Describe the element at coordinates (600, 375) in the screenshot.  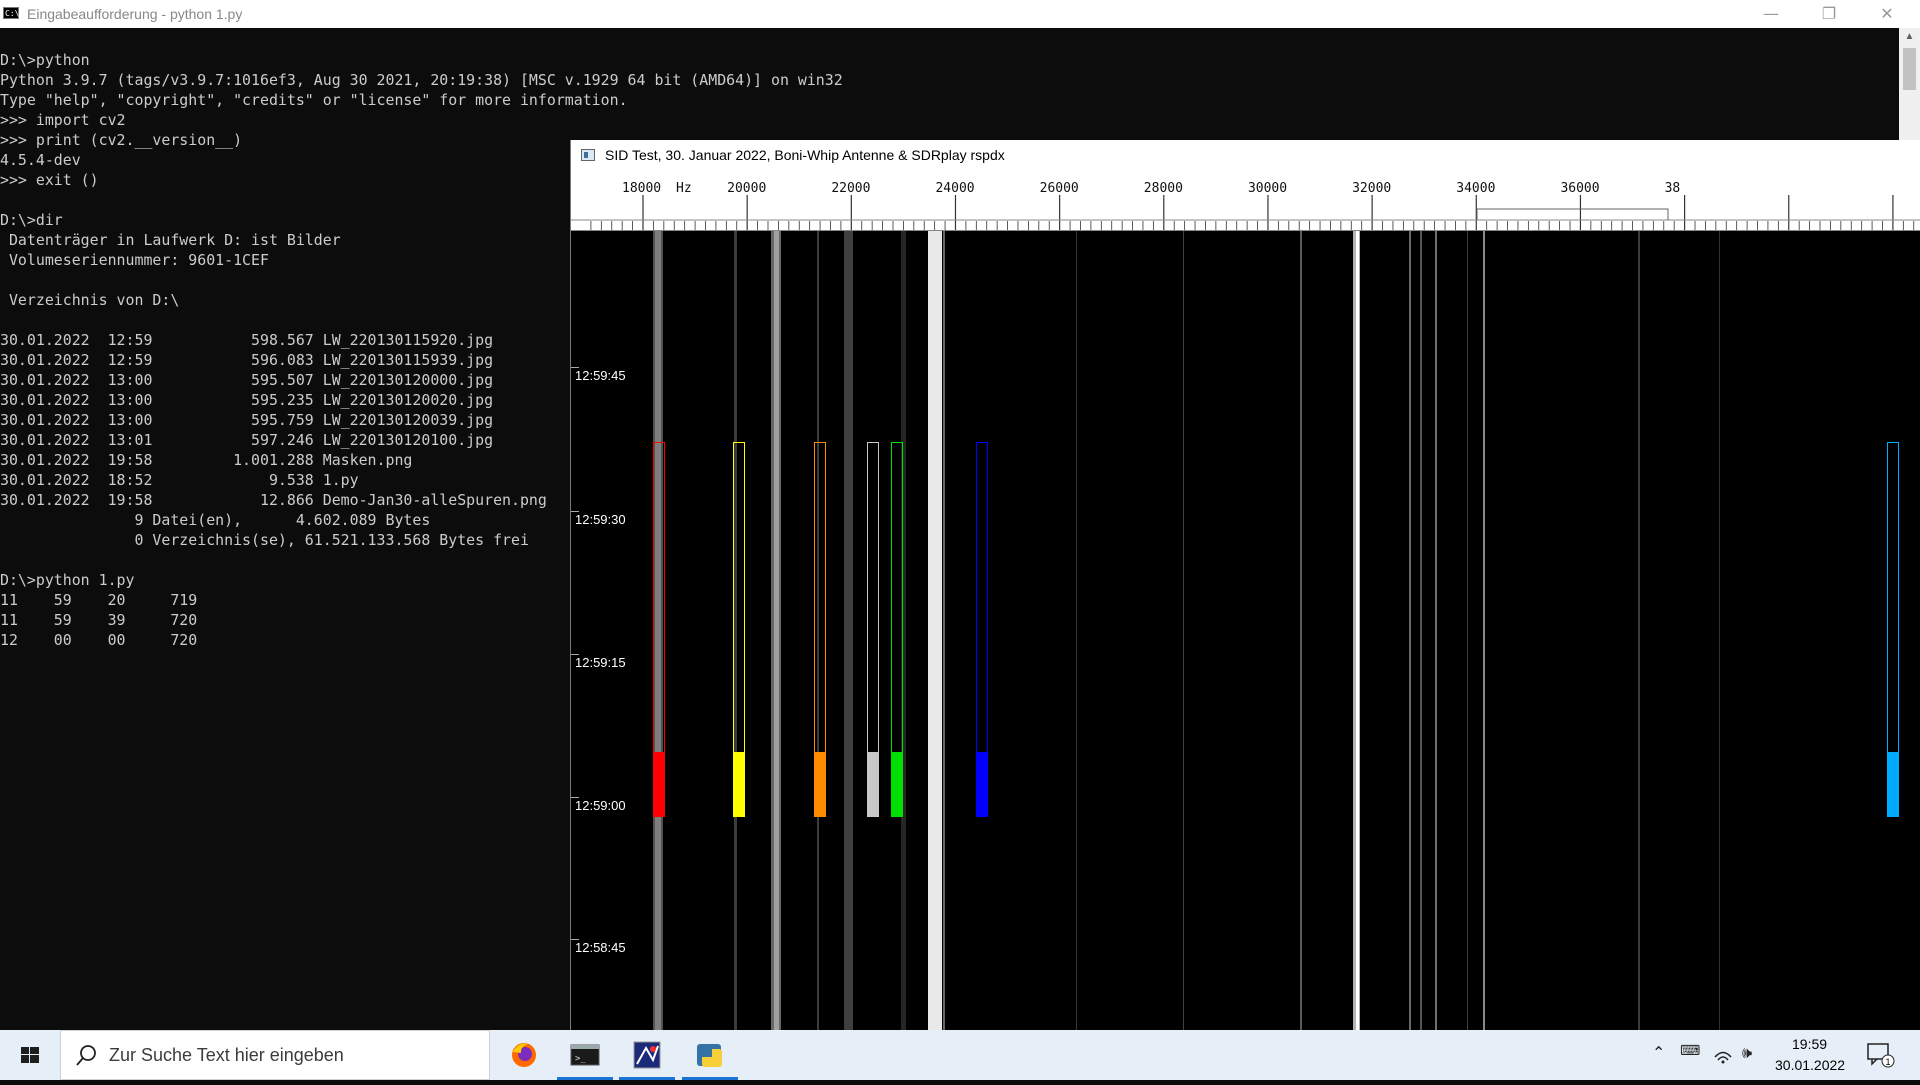
I see `time-label: 12:59:45` at that location.